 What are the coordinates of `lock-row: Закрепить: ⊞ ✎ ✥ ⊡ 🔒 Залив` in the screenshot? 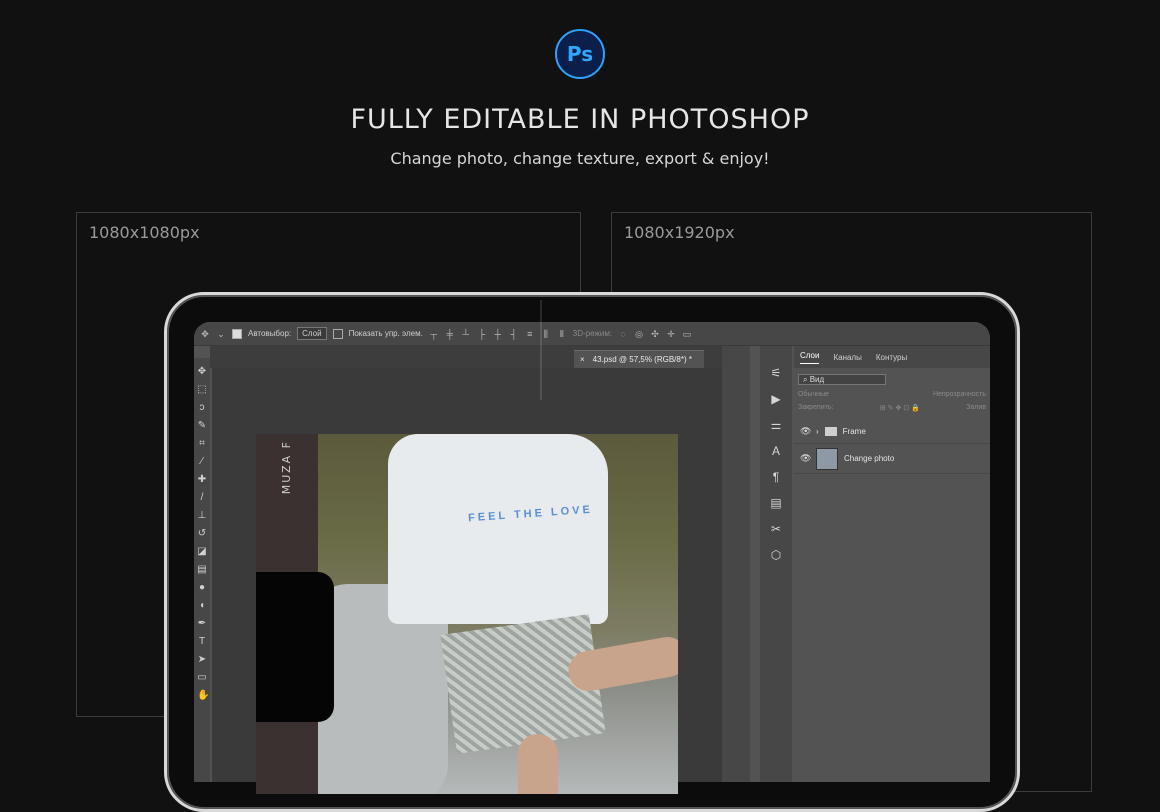 It's located at (892, 408).